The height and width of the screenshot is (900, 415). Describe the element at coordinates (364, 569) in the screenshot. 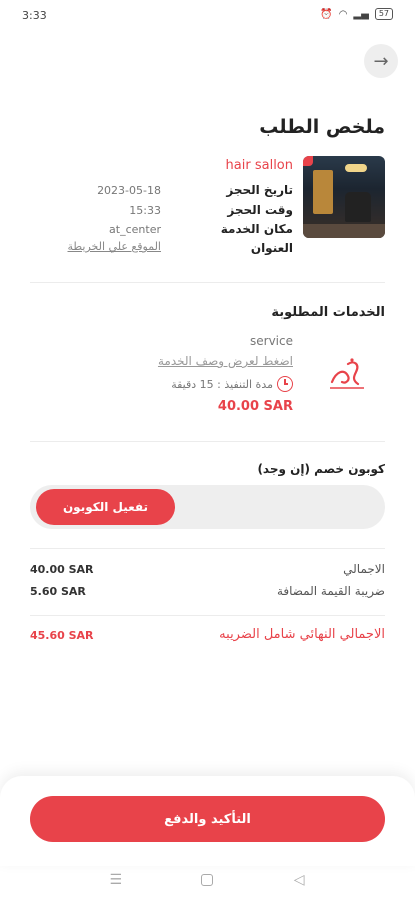

I see `total-label: الاجمالي` at that location.